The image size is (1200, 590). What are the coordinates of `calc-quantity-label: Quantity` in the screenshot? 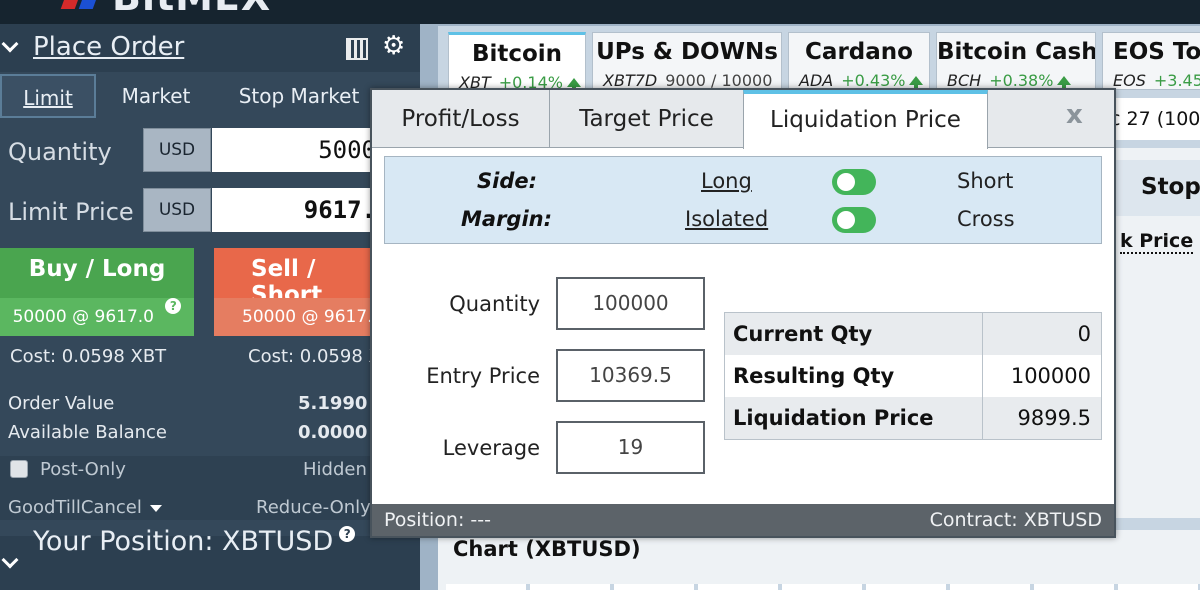 It's located at (494, 304).